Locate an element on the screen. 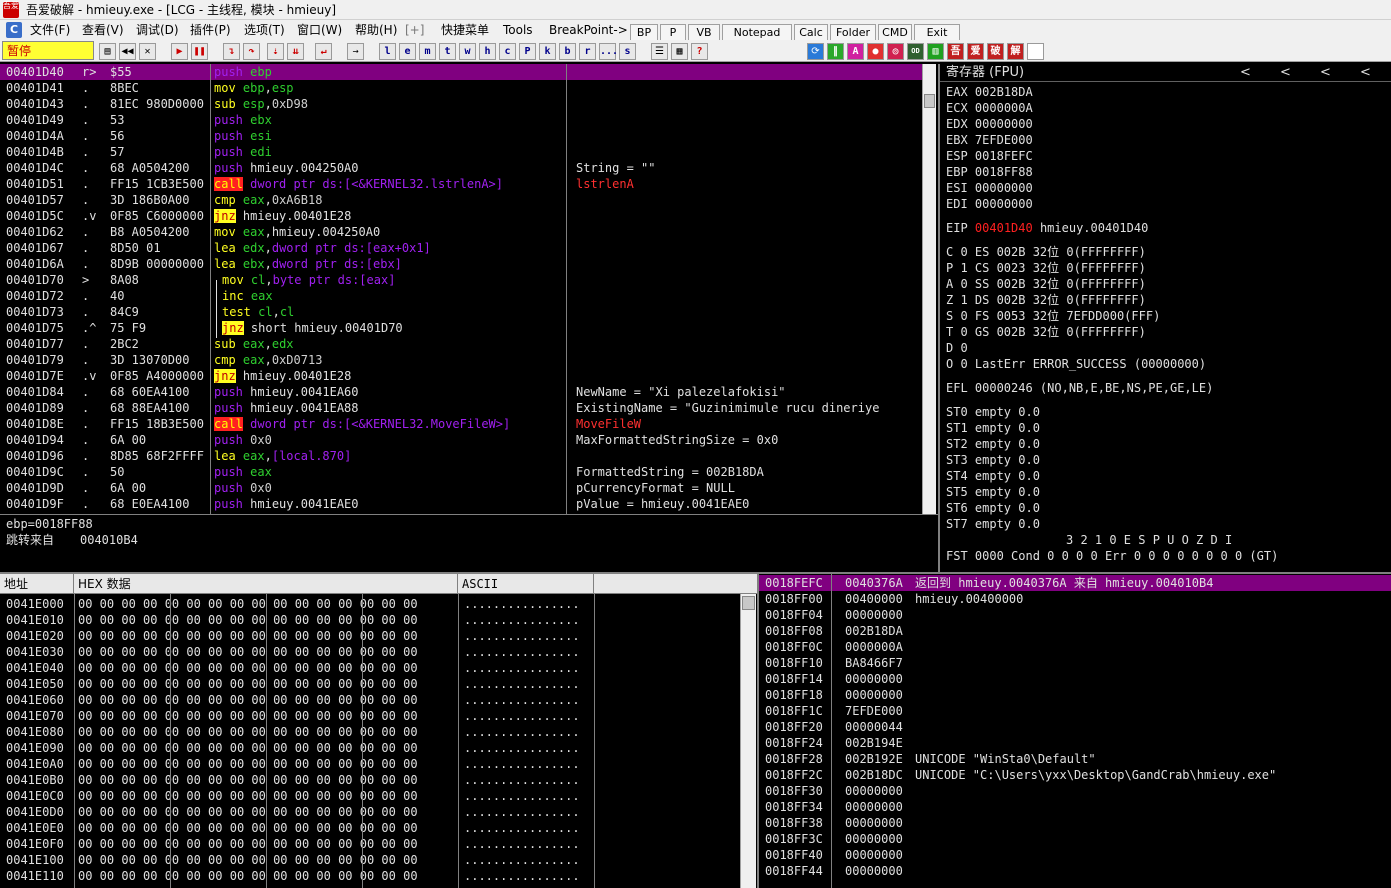  dump-header-hex: HEX 数据 is located at coordinates (266, 584).